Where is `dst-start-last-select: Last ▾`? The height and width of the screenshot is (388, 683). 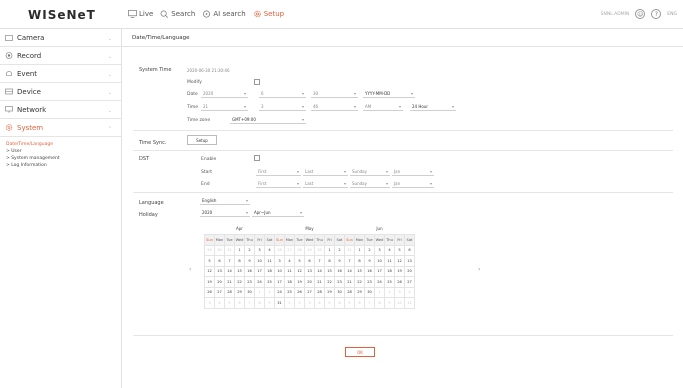
dst-start-last-select: Last ▾ is located at coordinates (325, 171).